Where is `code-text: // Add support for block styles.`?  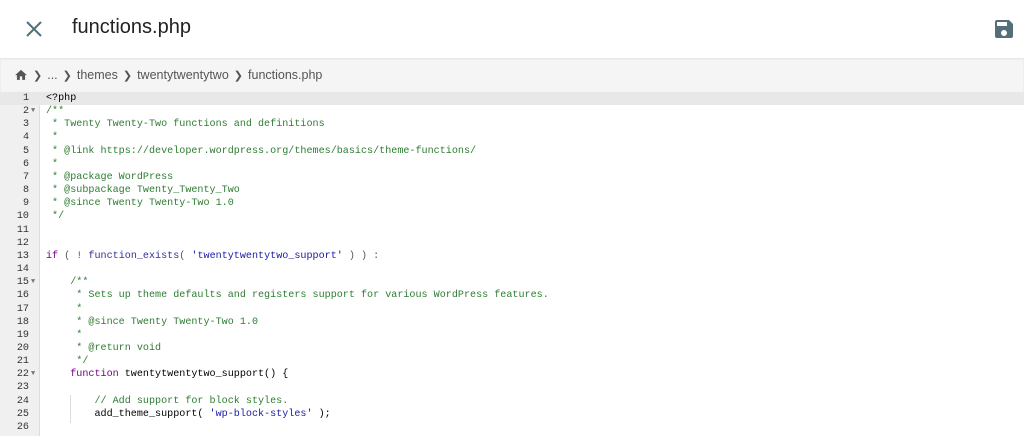
code-text: // Add support for block styles. is located at coordinates (167, 401).